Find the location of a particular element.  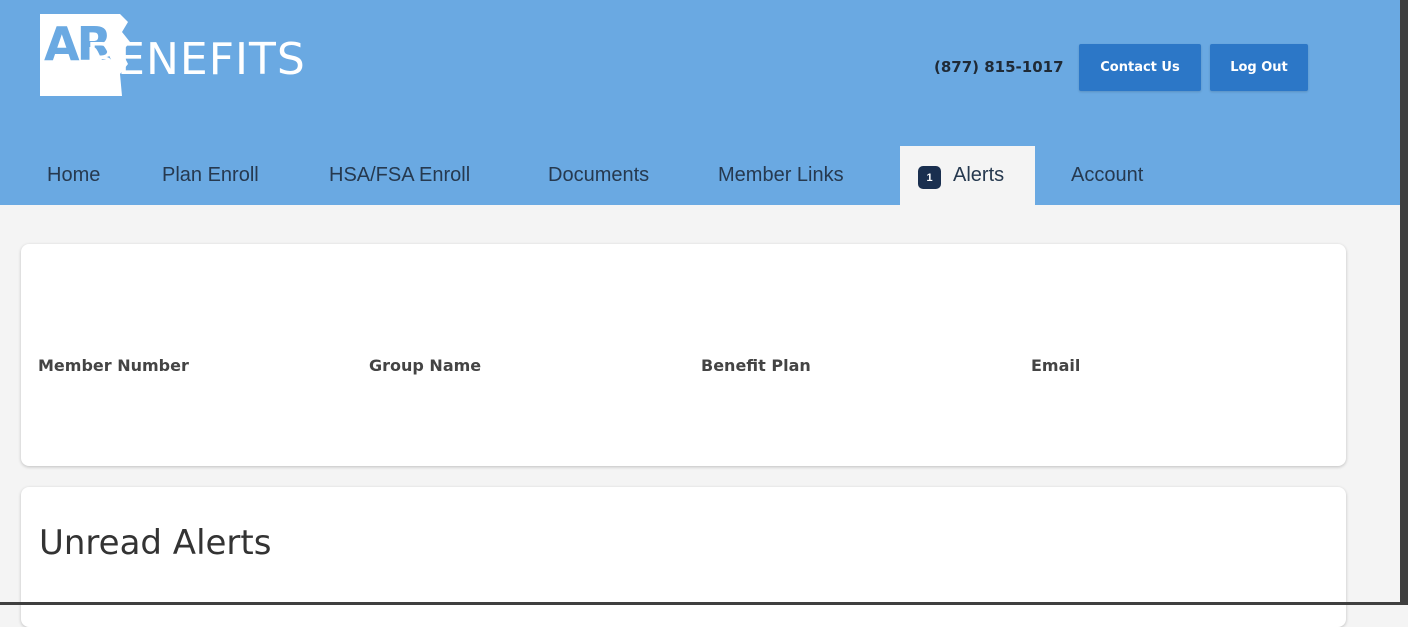

nav-item-label: Documents is located at coordinates (599, 175).